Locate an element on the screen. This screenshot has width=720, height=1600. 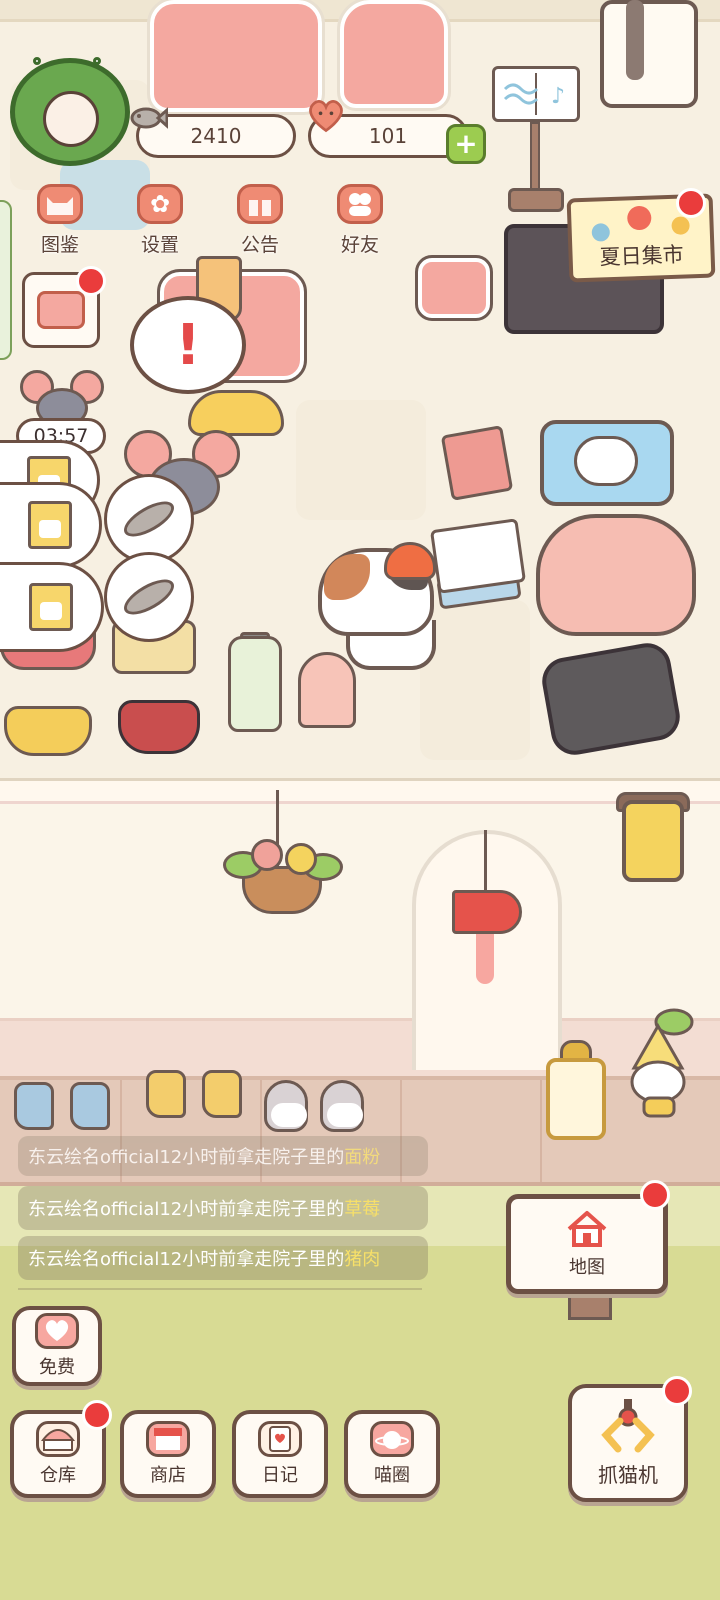
friends-button: 好友 is located at coordinates (360, 224).